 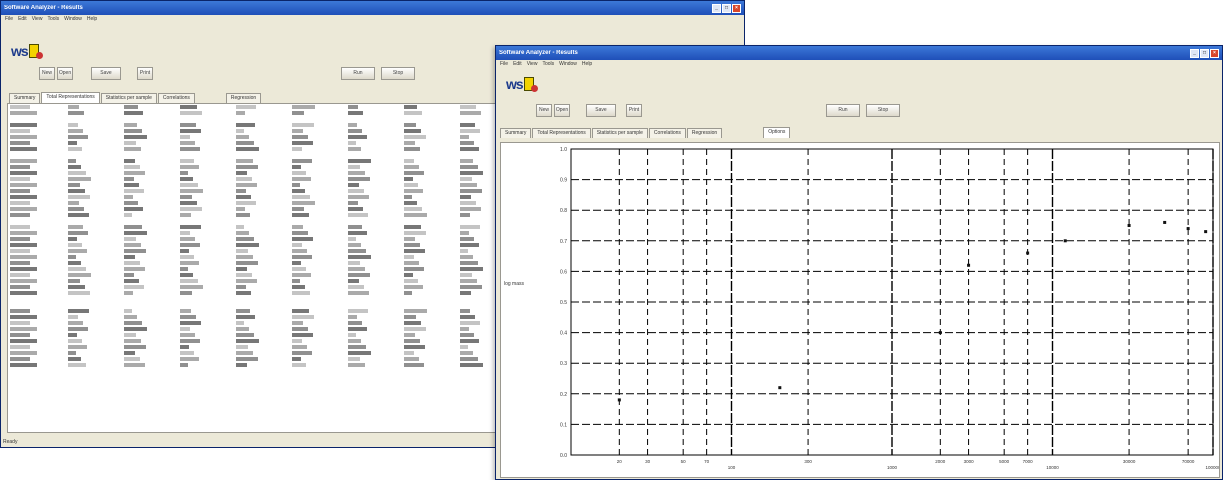 I want to click on tab-label: Summary, so click(x=516, y=133).